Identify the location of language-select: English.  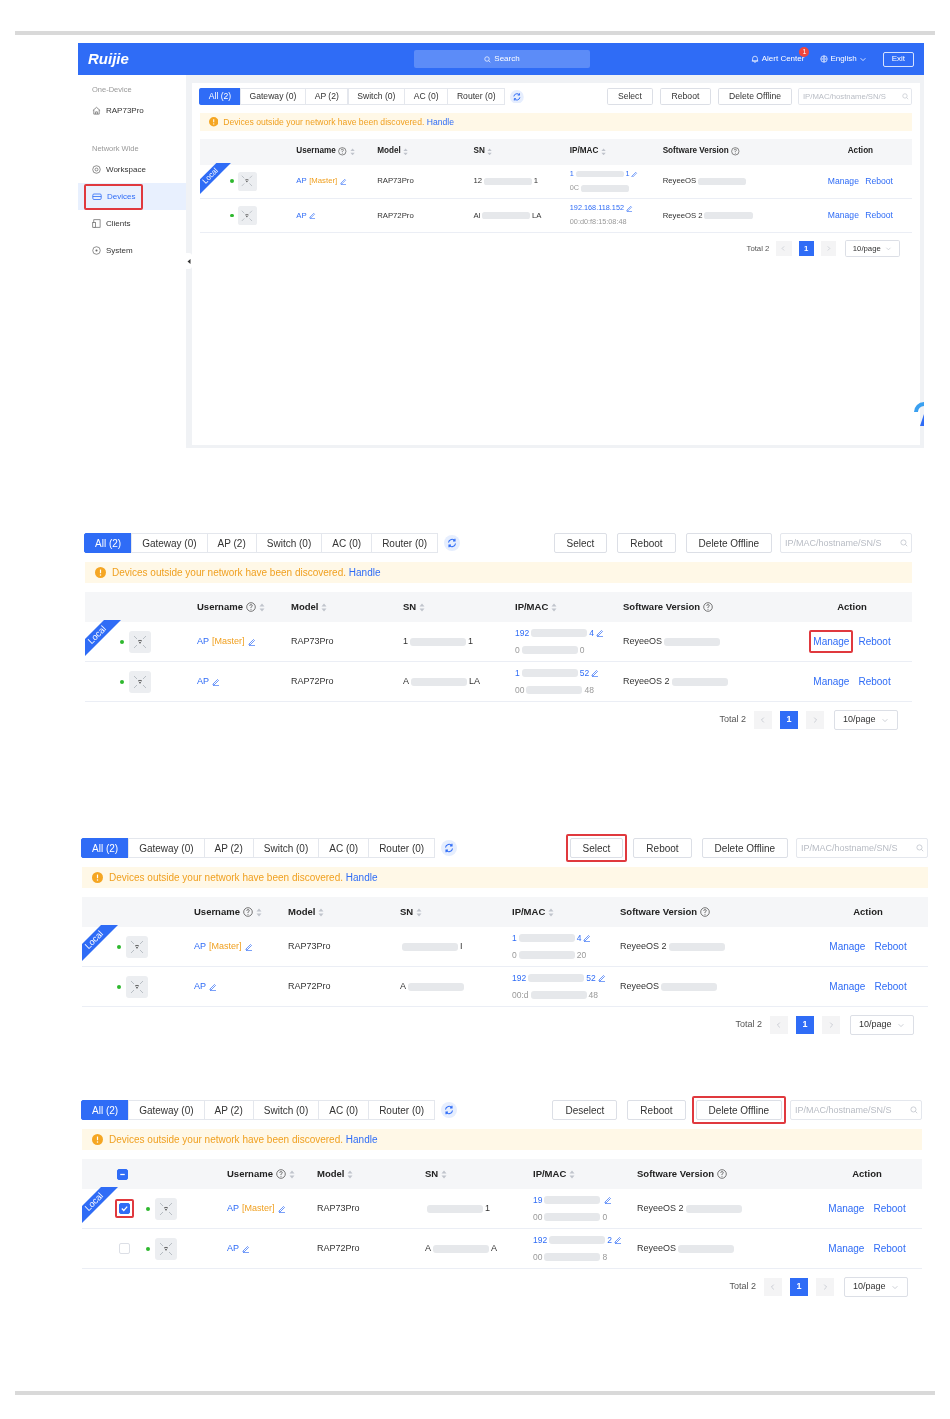
(848, 59).